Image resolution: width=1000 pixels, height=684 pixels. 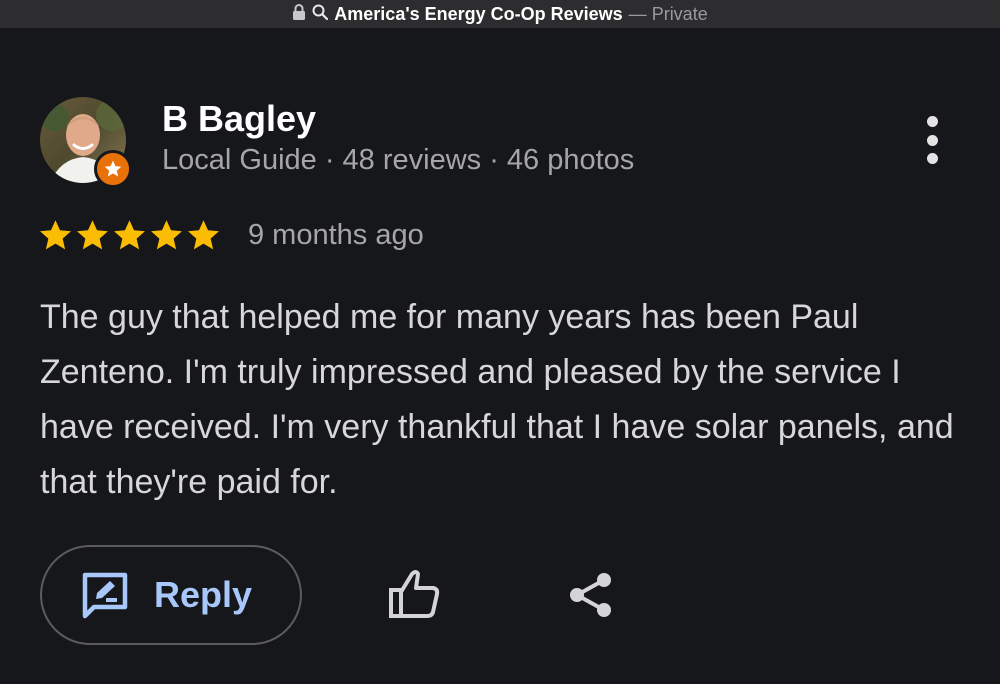 I want to click on like-icon, so click(x=414, y=594).